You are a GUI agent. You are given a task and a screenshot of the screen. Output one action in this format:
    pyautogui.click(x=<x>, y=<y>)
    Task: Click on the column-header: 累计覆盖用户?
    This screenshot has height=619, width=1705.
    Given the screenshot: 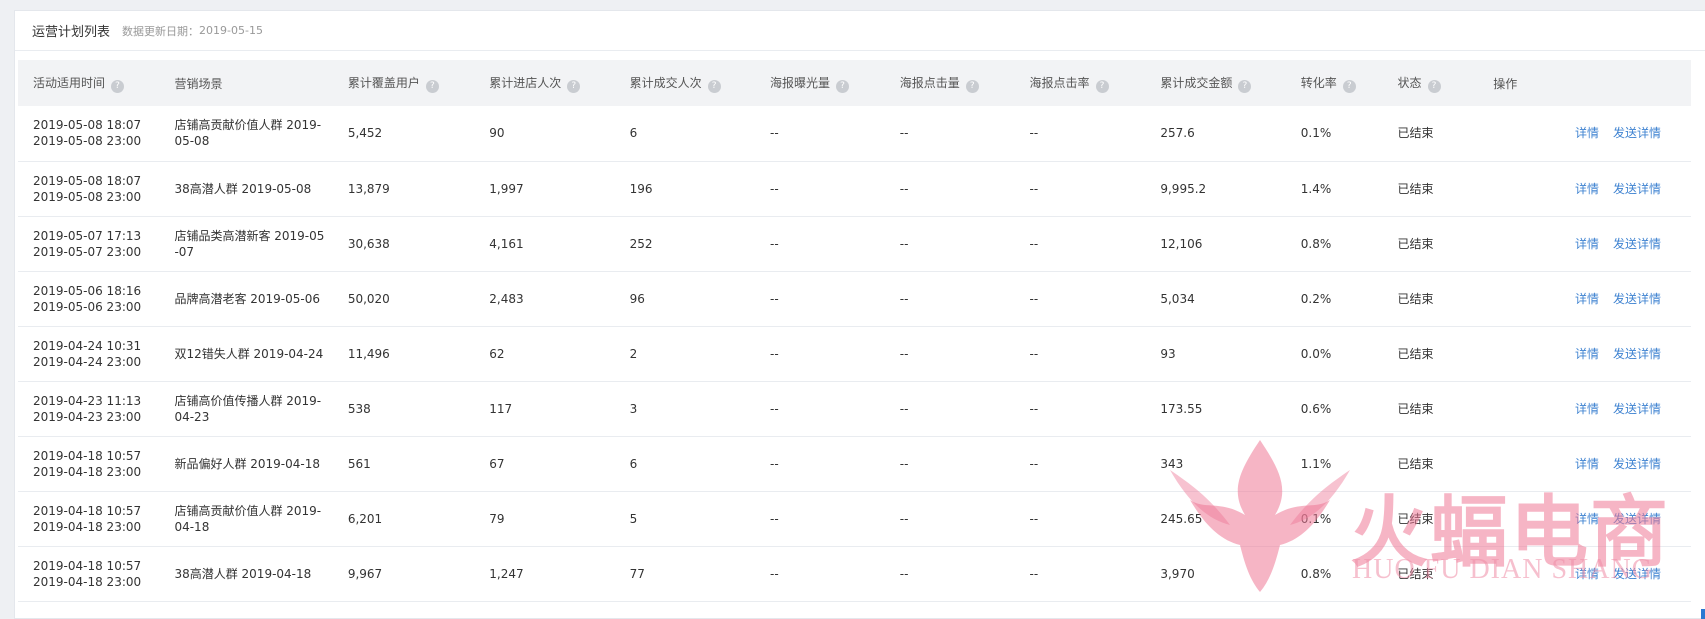 What is the action you would take?
    pyautogui.click(x=403, y=83)
    